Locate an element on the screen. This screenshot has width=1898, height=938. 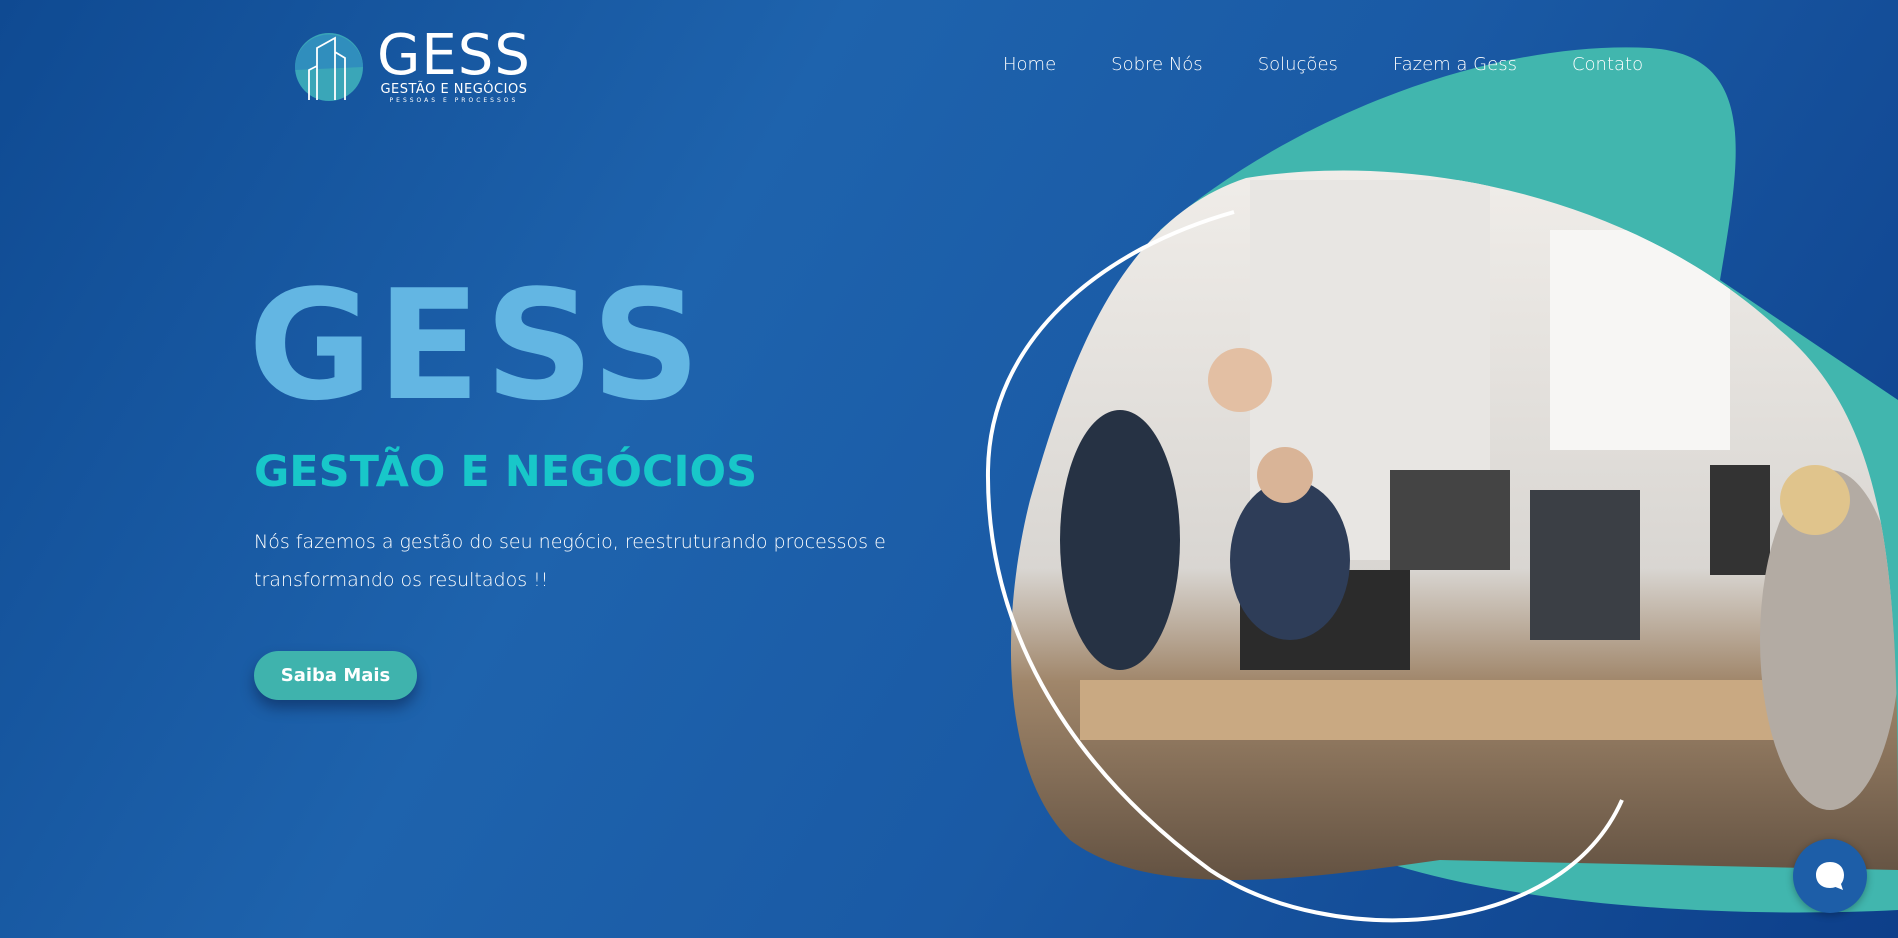
nav-home: Home is located at coordinates (1029, 64).